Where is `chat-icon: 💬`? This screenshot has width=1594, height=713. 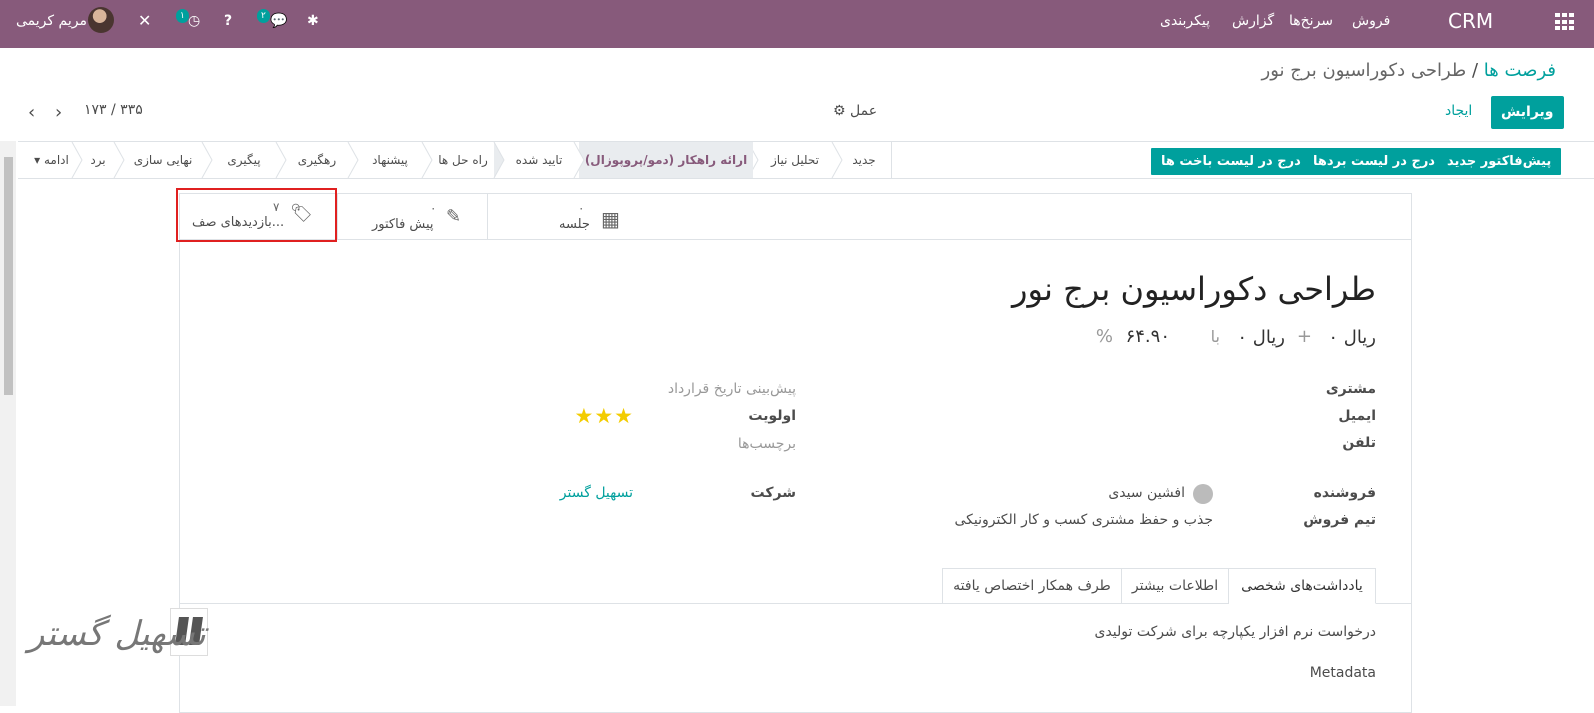 chat-icon: 💬 is located at coordinates (278, 24).